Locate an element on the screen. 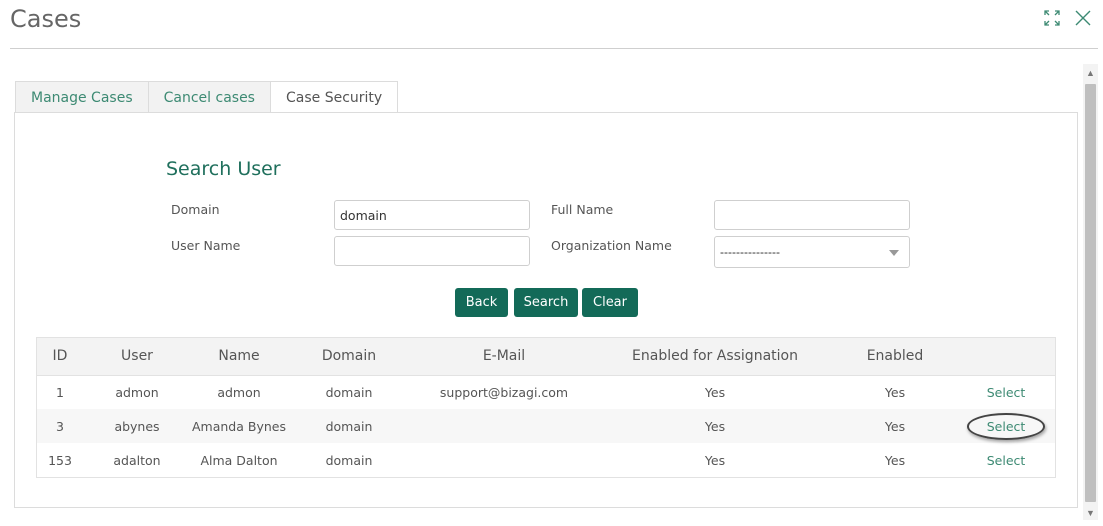  clear-button: Clear is located at coordinates (610, 302).